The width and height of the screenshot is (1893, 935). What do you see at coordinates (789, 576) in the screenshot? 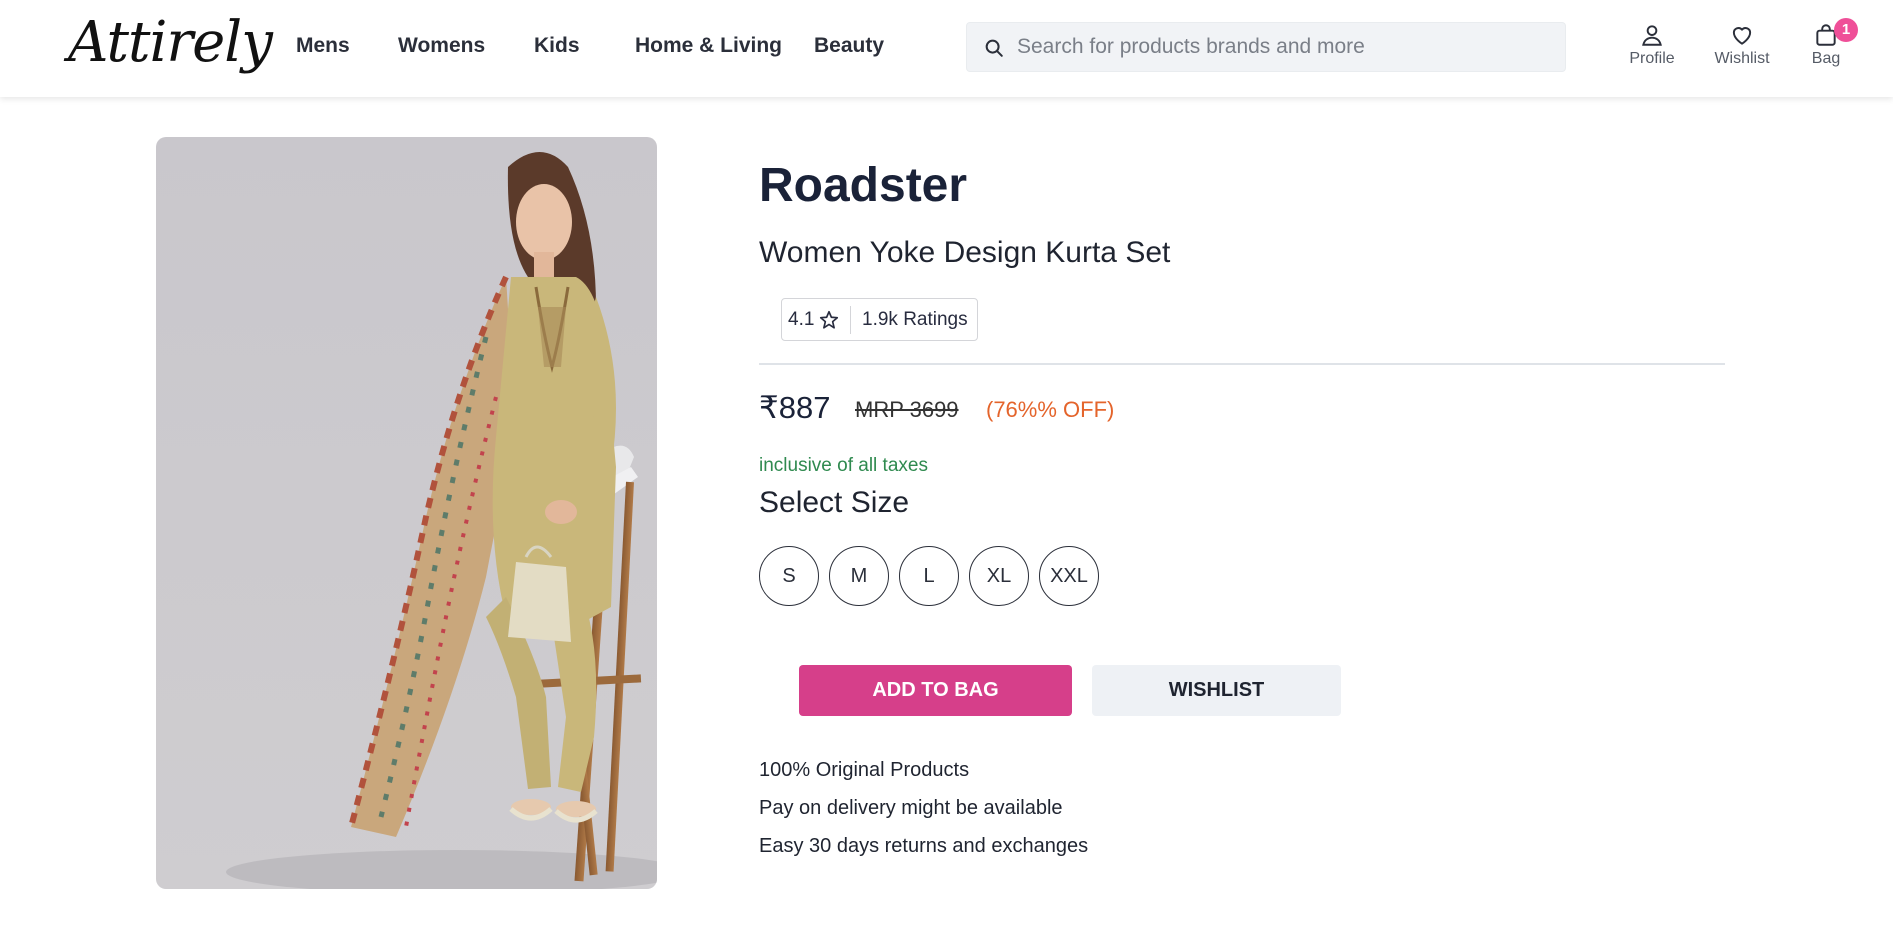
I see `size-option-s: S` at bounding box center [789, 576].